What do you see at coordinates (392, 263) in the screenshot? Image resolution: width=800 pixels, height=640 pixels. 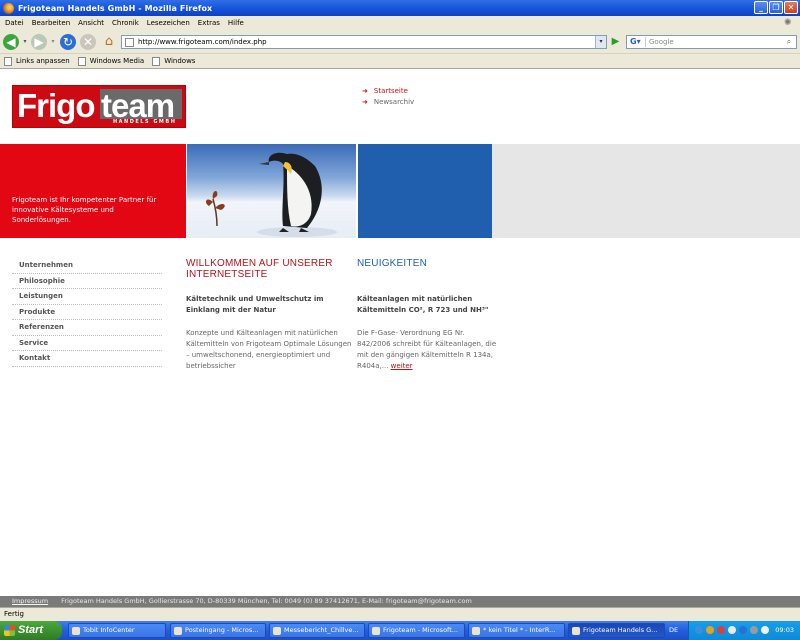 I see `news-title: NEUIGKEITEN` at bounding box center [392, 263].